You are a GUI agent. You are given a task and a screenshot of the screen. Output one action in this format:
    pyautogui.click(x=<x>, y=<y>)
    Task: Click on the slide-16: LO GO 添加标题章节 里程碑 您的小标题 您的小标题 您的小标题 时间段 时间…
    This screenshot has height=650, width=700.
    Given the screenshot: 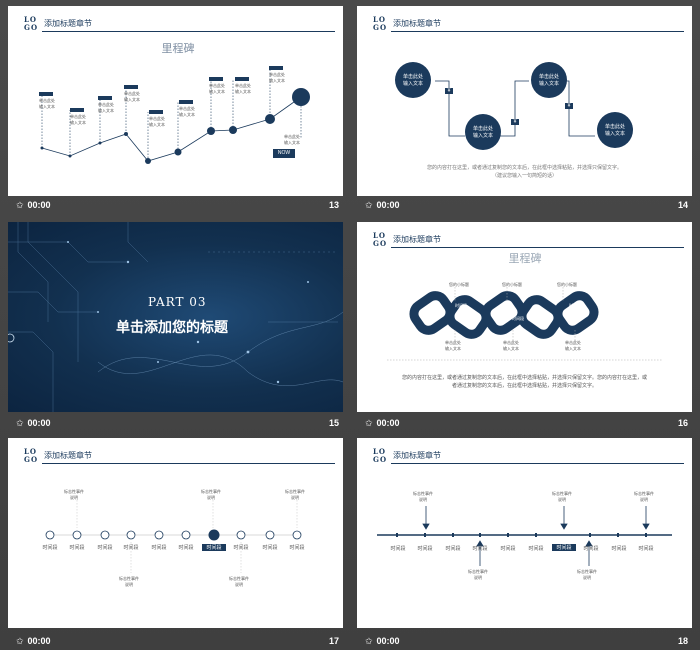 What is the action you would take?
    pyautogui.click(x=524, y=317)
    